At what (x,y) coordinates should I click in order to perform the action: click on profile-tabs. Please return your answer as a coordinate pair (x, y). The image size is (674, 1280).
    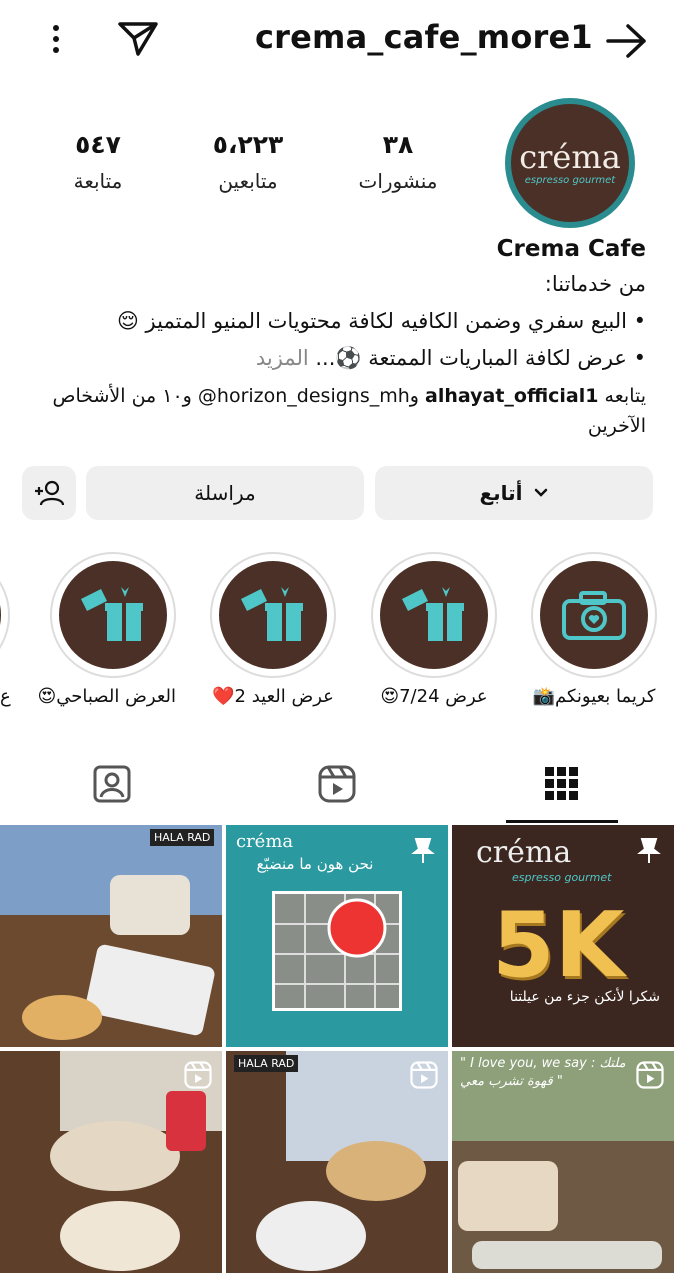
    Looking at the image, I should click on (337, 784).